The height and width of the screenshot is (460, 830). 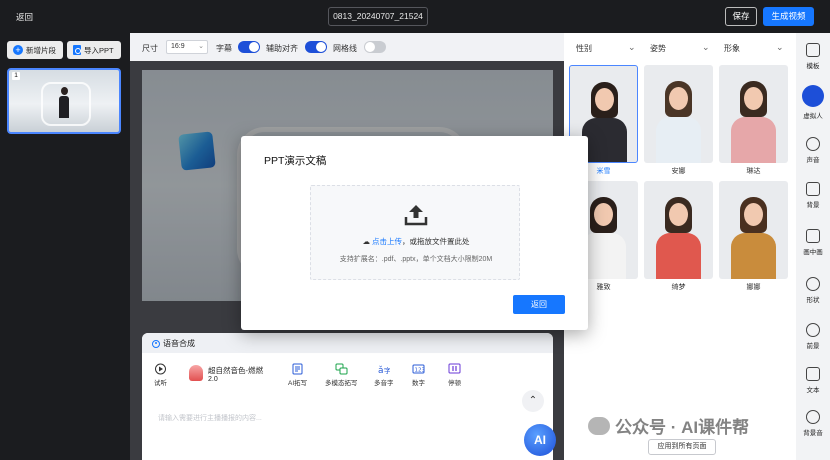 I want to click on import-ppt-button: 导入PPT, so click(x=94, y=50).